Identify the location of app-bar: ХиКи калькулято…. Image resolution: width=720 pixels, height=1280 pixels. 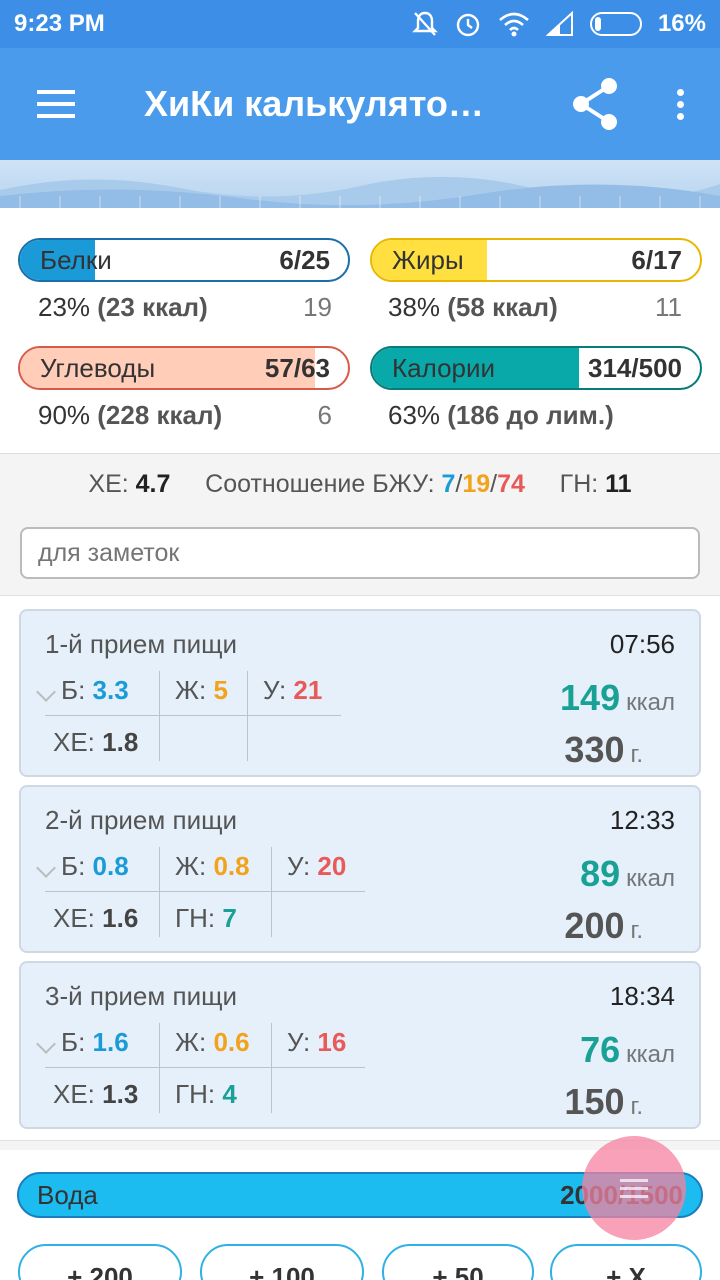
(360, 104).